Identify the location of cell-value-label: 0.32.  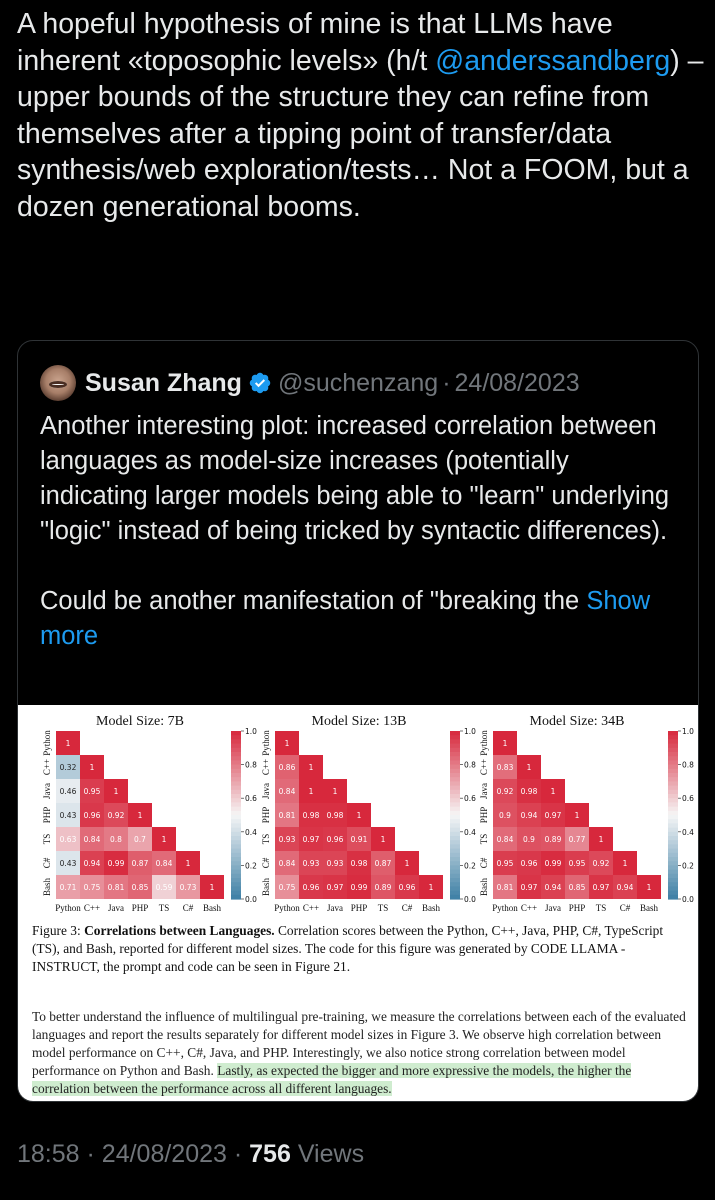
(68, 767).